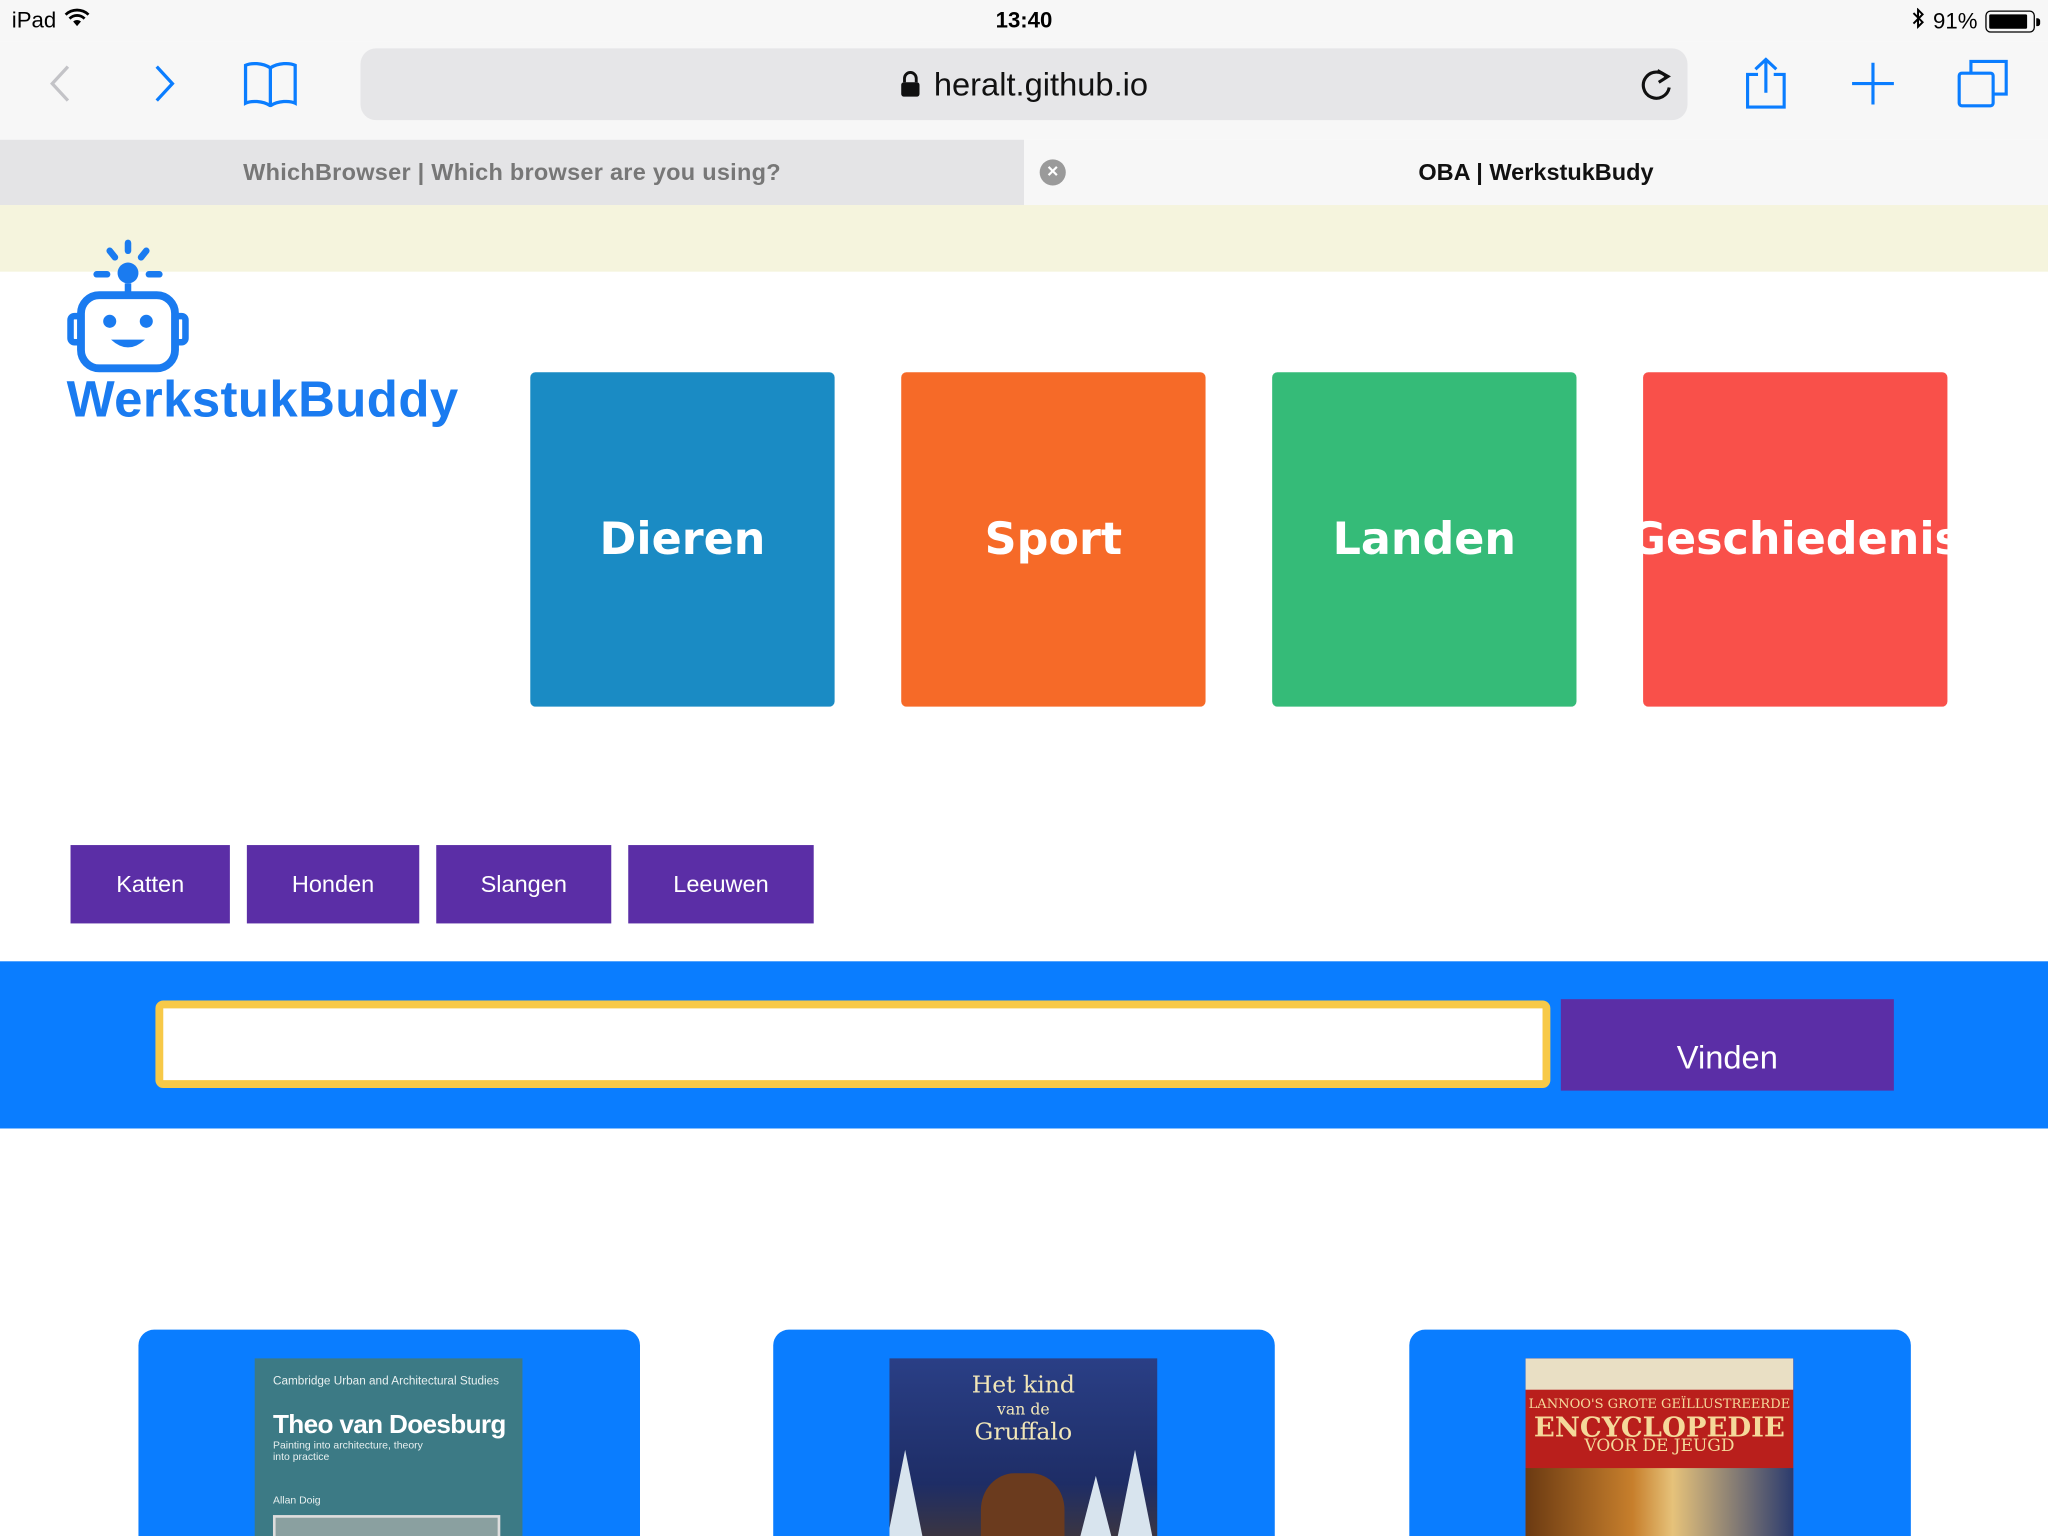  I want to click on book-title: Theo van Doesburg, so click(389, 1425).